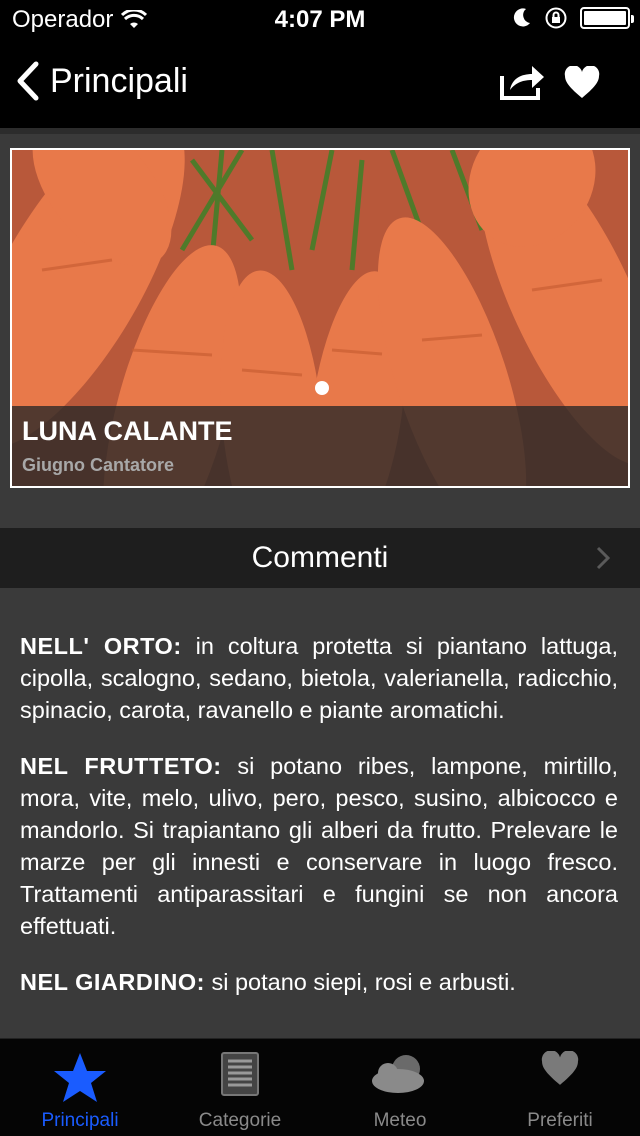 This screenshot has height=1136, width=640. What do you see at coordinates (360, 982) in the screenshot?
I see `paragraph-text: si potano siepi, rosi e arbusti.` at bounding box center [360, 982].